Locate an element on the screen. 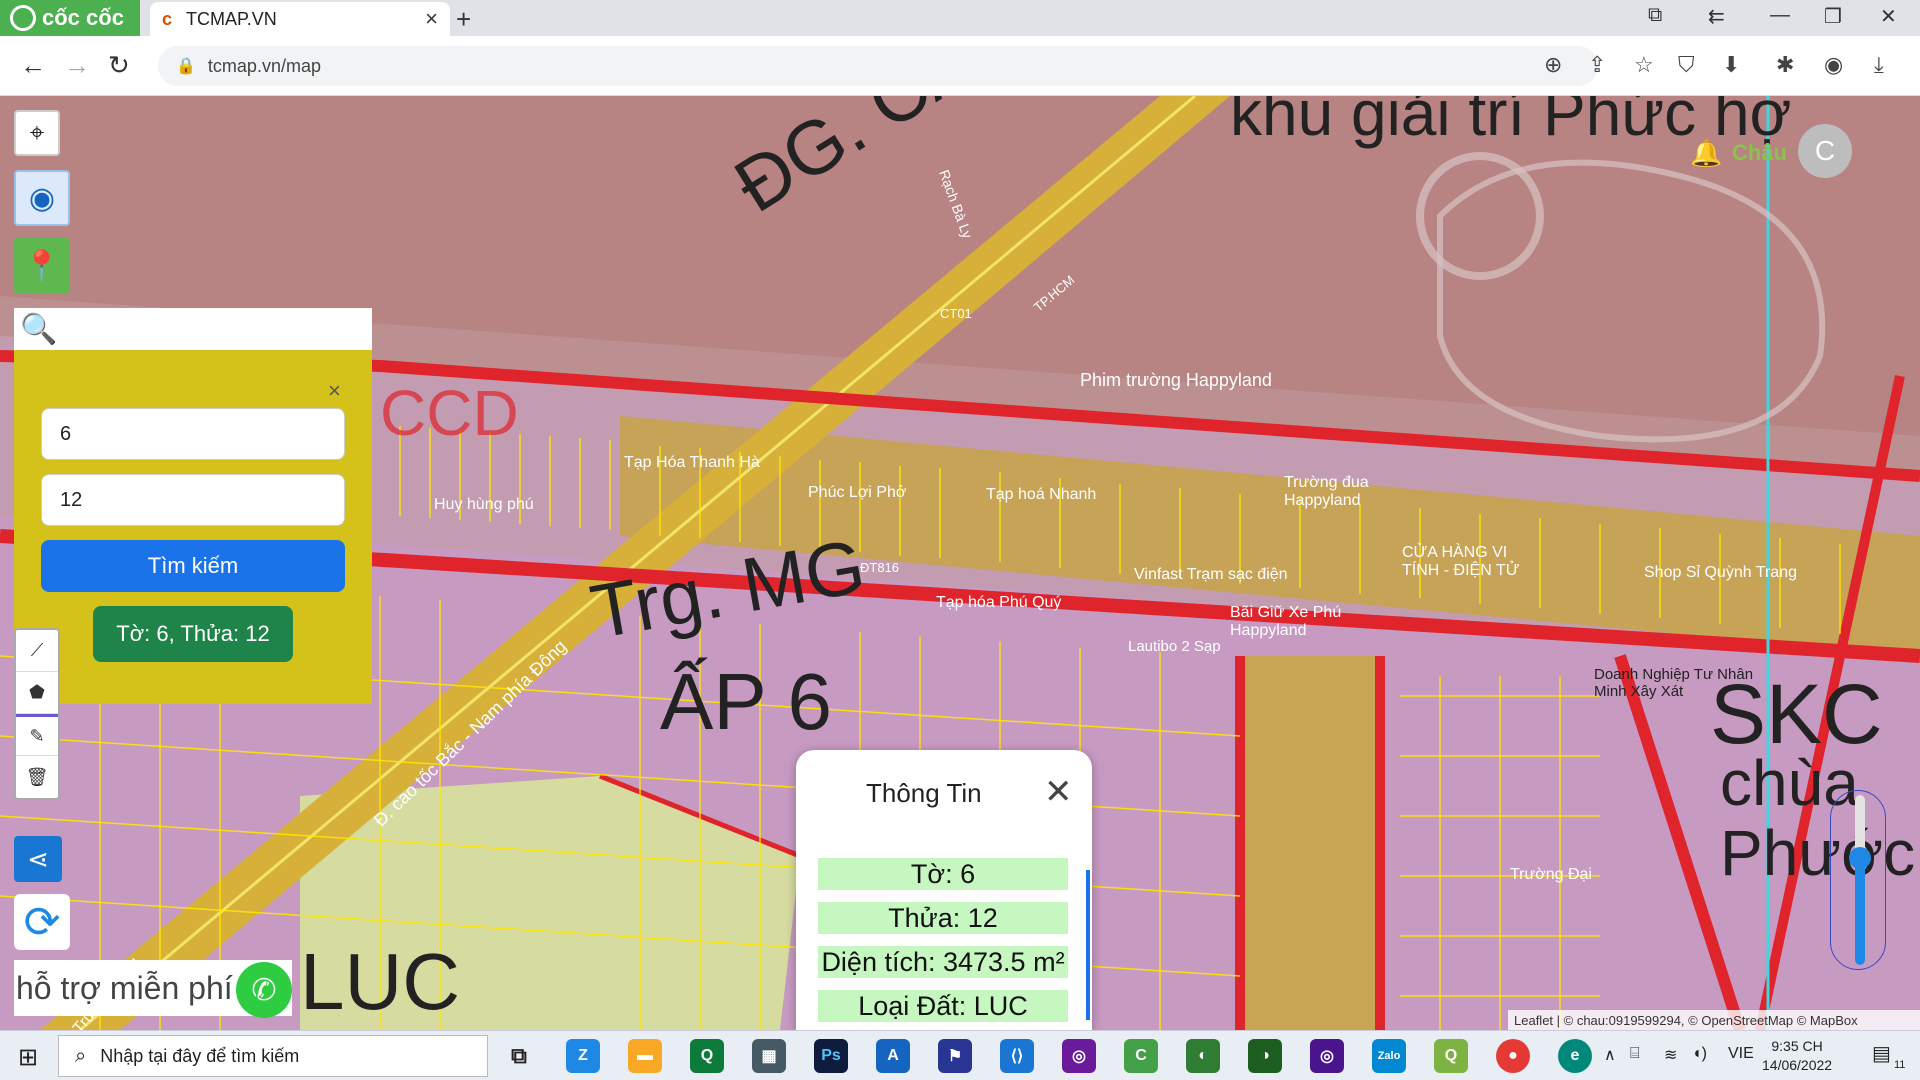 This screenshot has width=1920, height=1080. app-icon-4: ▦ is located at coordinates (769, 1056).